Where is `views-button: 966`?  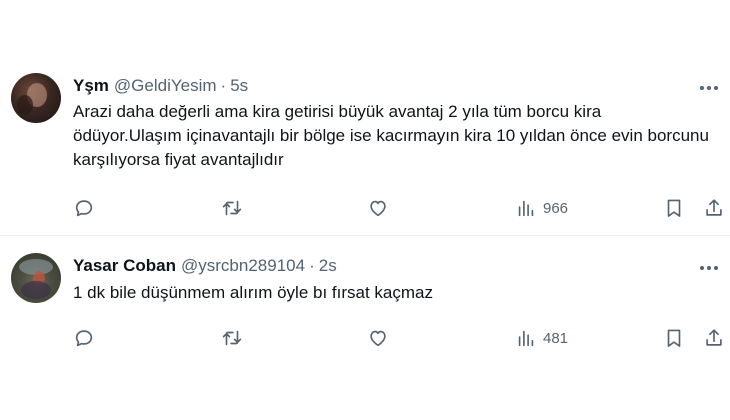 views-button: 966 is located at coordinates (541, 208).